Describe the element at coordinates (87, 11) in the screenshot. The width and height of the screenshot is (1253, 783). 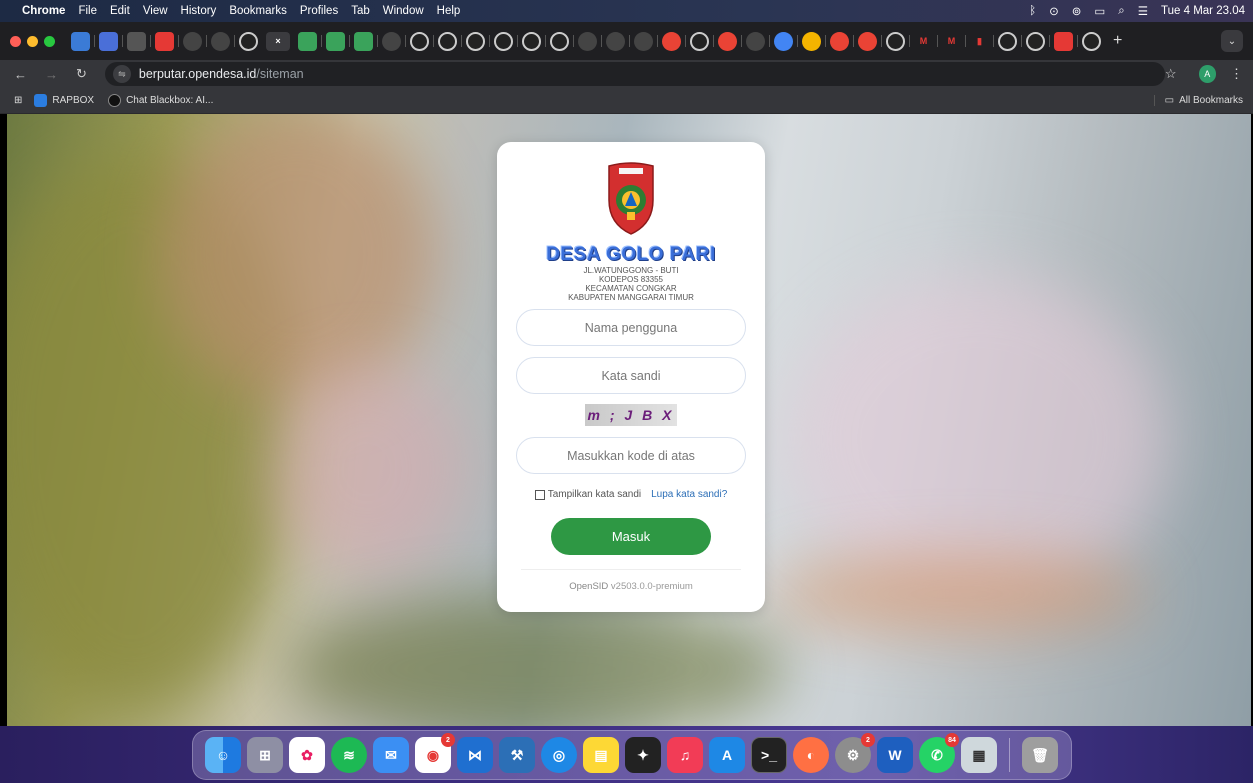
I see `menu-file: File` at that location.